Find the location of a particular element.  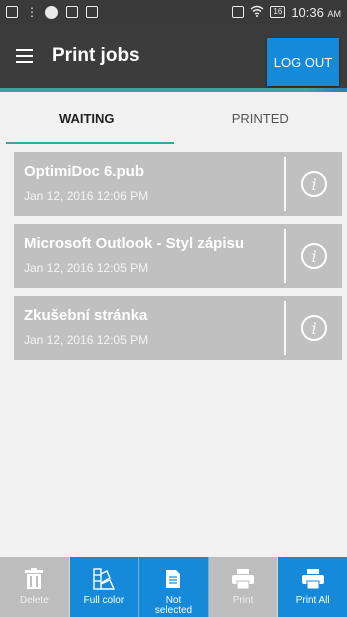

tab-printed: PRINTED is located at coordinates (260, 118).